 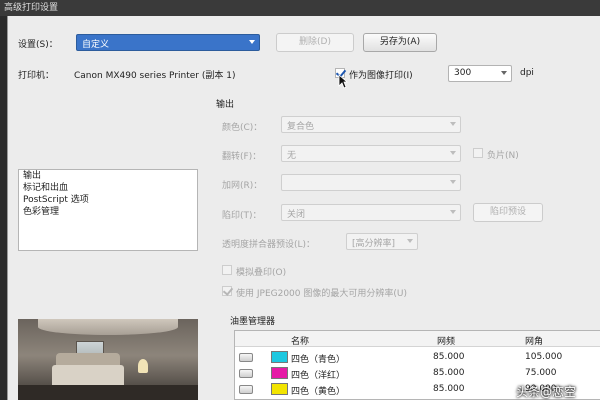 What do you see at coordinates (38, 45) in the screenshot?
I see `settings-label: 设置(S)：` at bounding box center [38, 45].